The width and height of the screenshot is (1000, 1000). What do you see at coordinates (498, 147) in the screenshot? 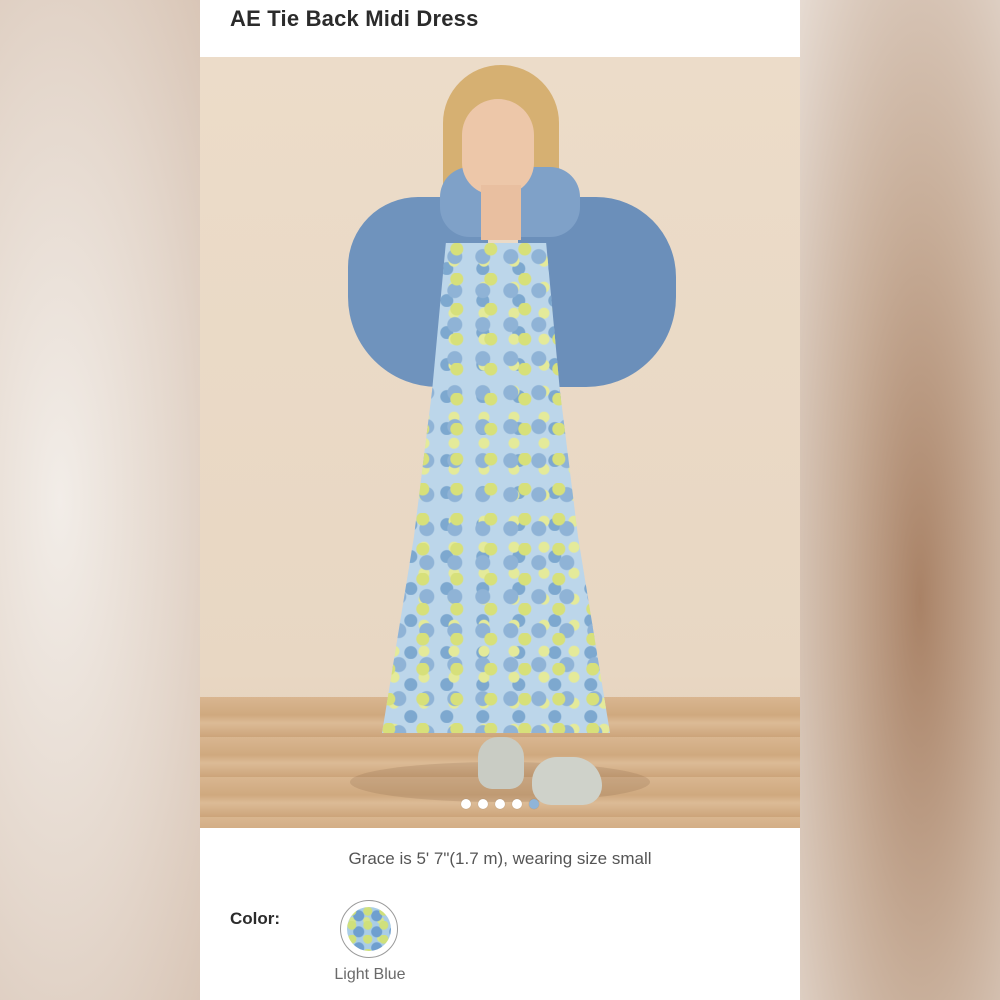
I see `model-face` at bounding box center [498, 147].